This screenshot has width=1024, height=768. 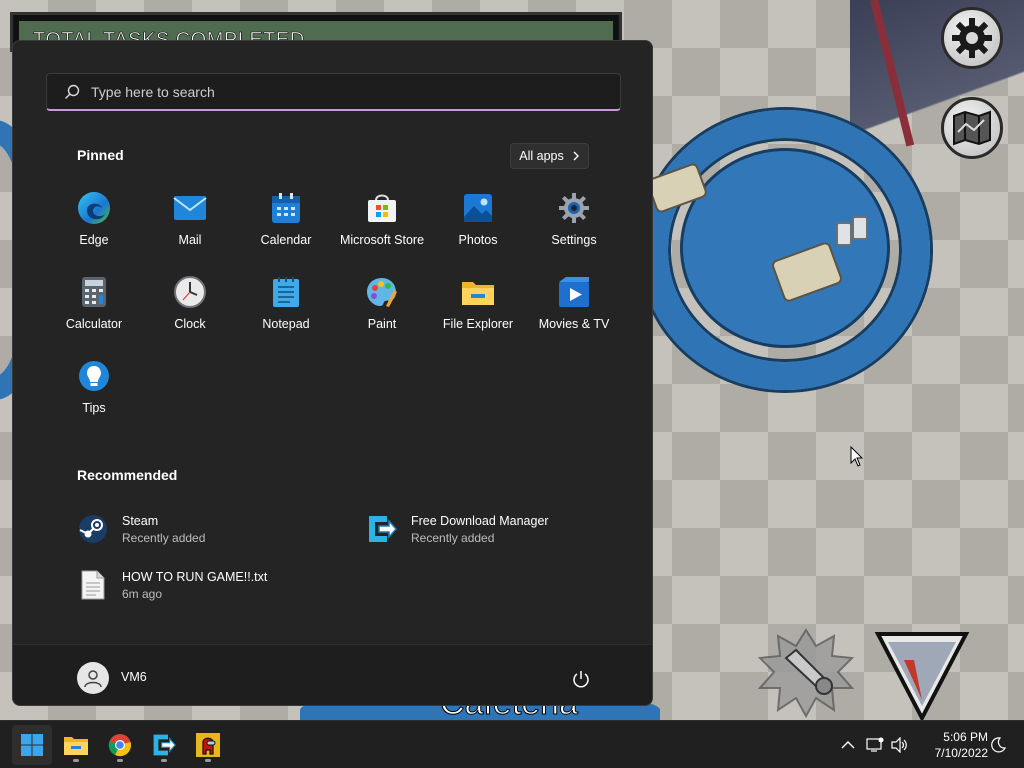 I want to click on pinned-app-paint: Paint, so click(x=382, y=311).